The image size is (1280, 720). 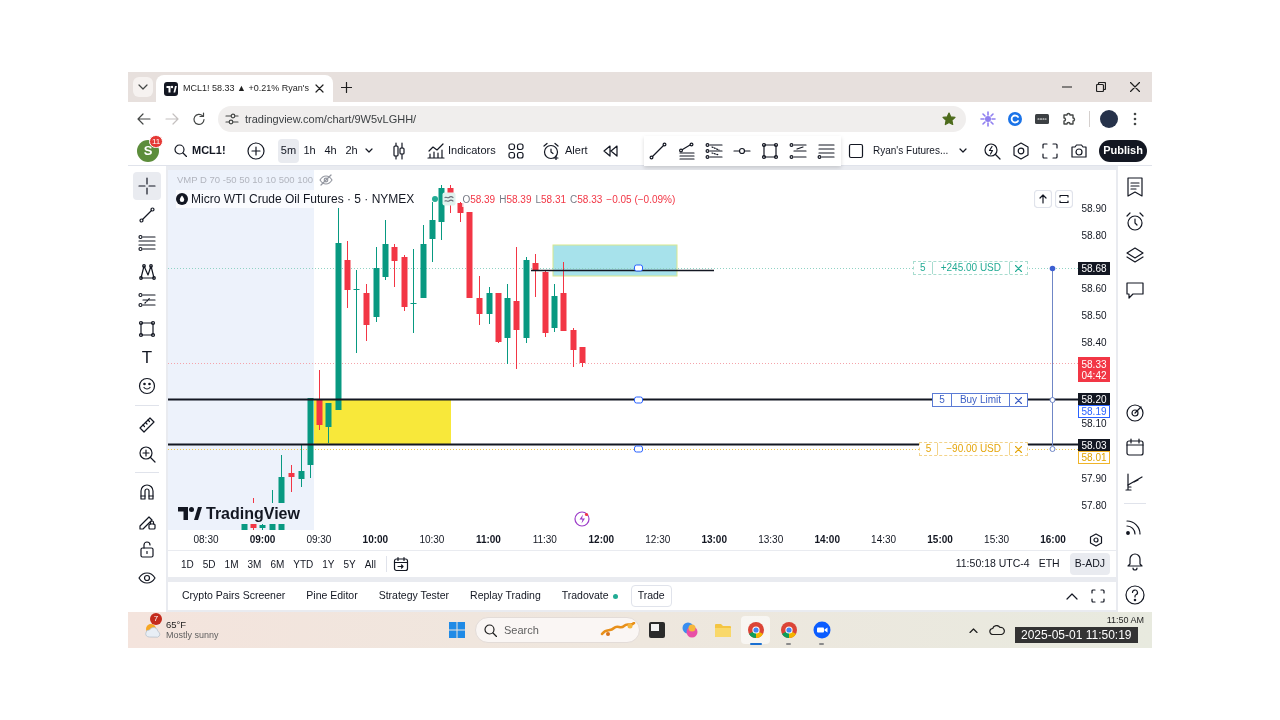 I want to click on help-icon, so click(x=1135, y=594).